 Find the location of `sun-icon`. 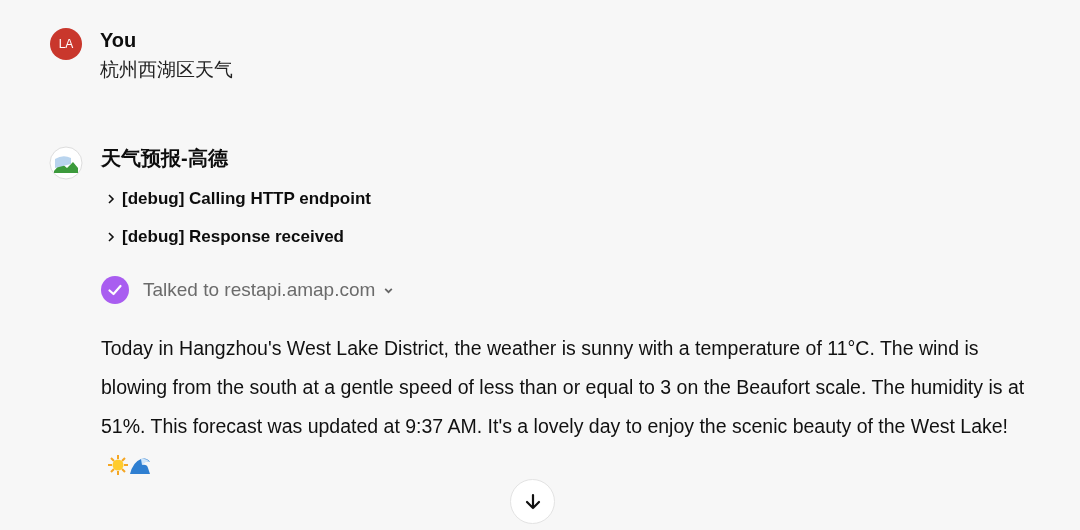

sun-icon is located at coordinates (118, 465).